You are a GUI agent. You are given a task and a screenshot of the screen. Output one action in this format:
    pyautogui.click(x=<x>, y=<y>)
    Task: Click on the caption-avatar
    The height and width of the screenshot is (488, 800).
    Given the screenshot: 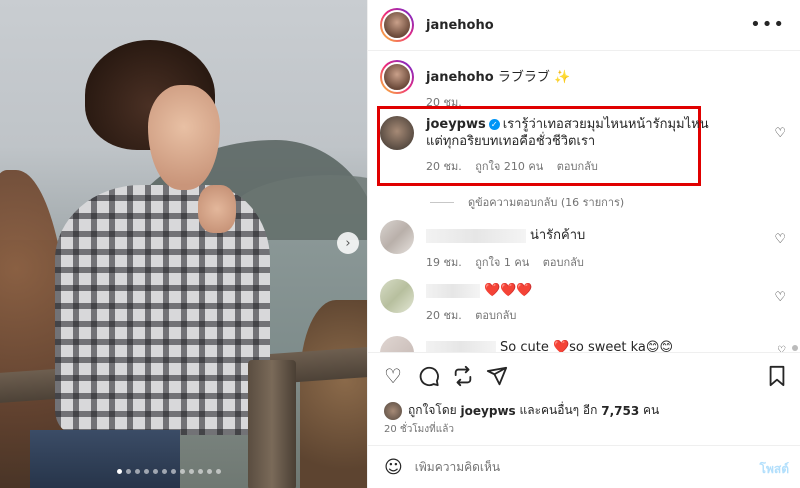 What is the action you would take?
    pyautogui.click(x=397, y=77)
    